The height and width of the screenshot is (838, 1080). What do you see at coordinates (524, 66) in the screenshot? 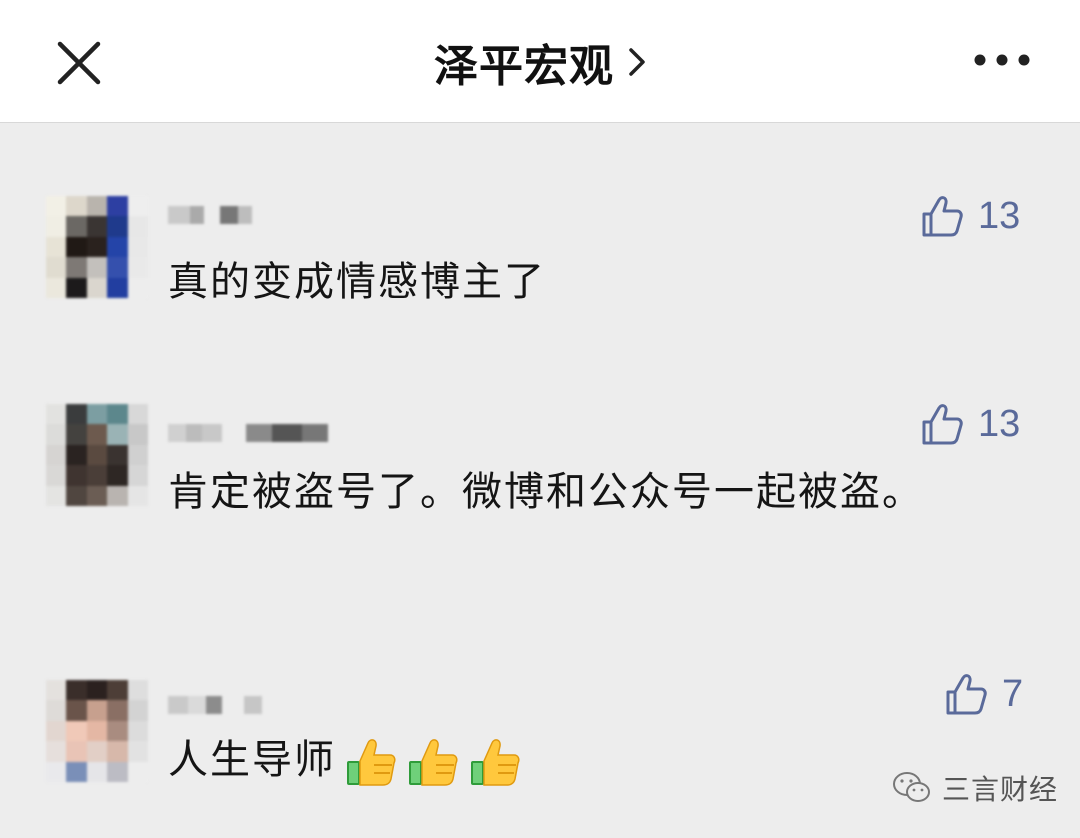
I see `page-title: 泽平宏观` at bounding box center [524, 66].